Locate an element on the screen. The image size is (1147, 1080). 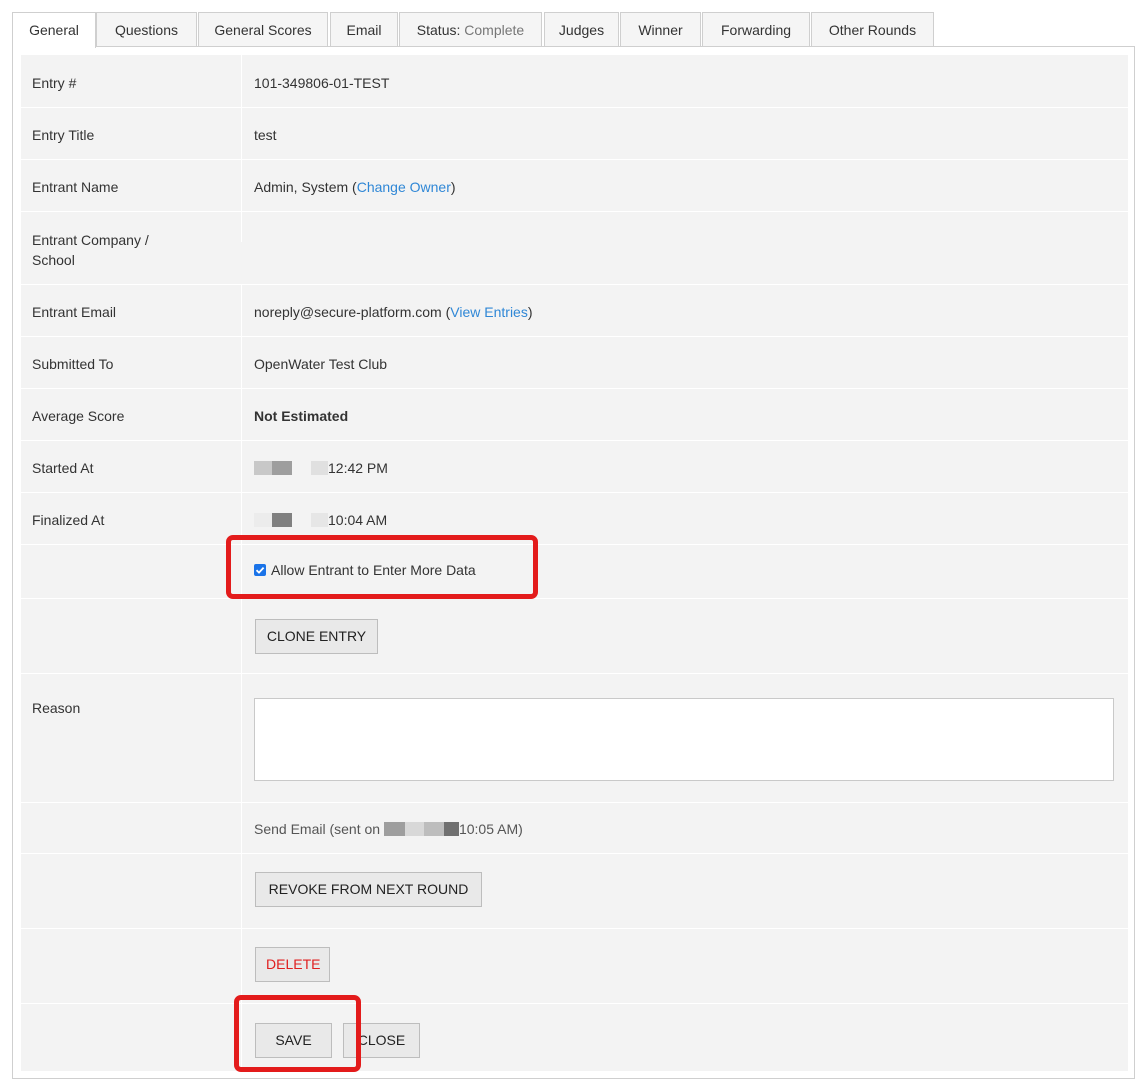
tab-label: Forwarding is located at coordinates (756, 30).